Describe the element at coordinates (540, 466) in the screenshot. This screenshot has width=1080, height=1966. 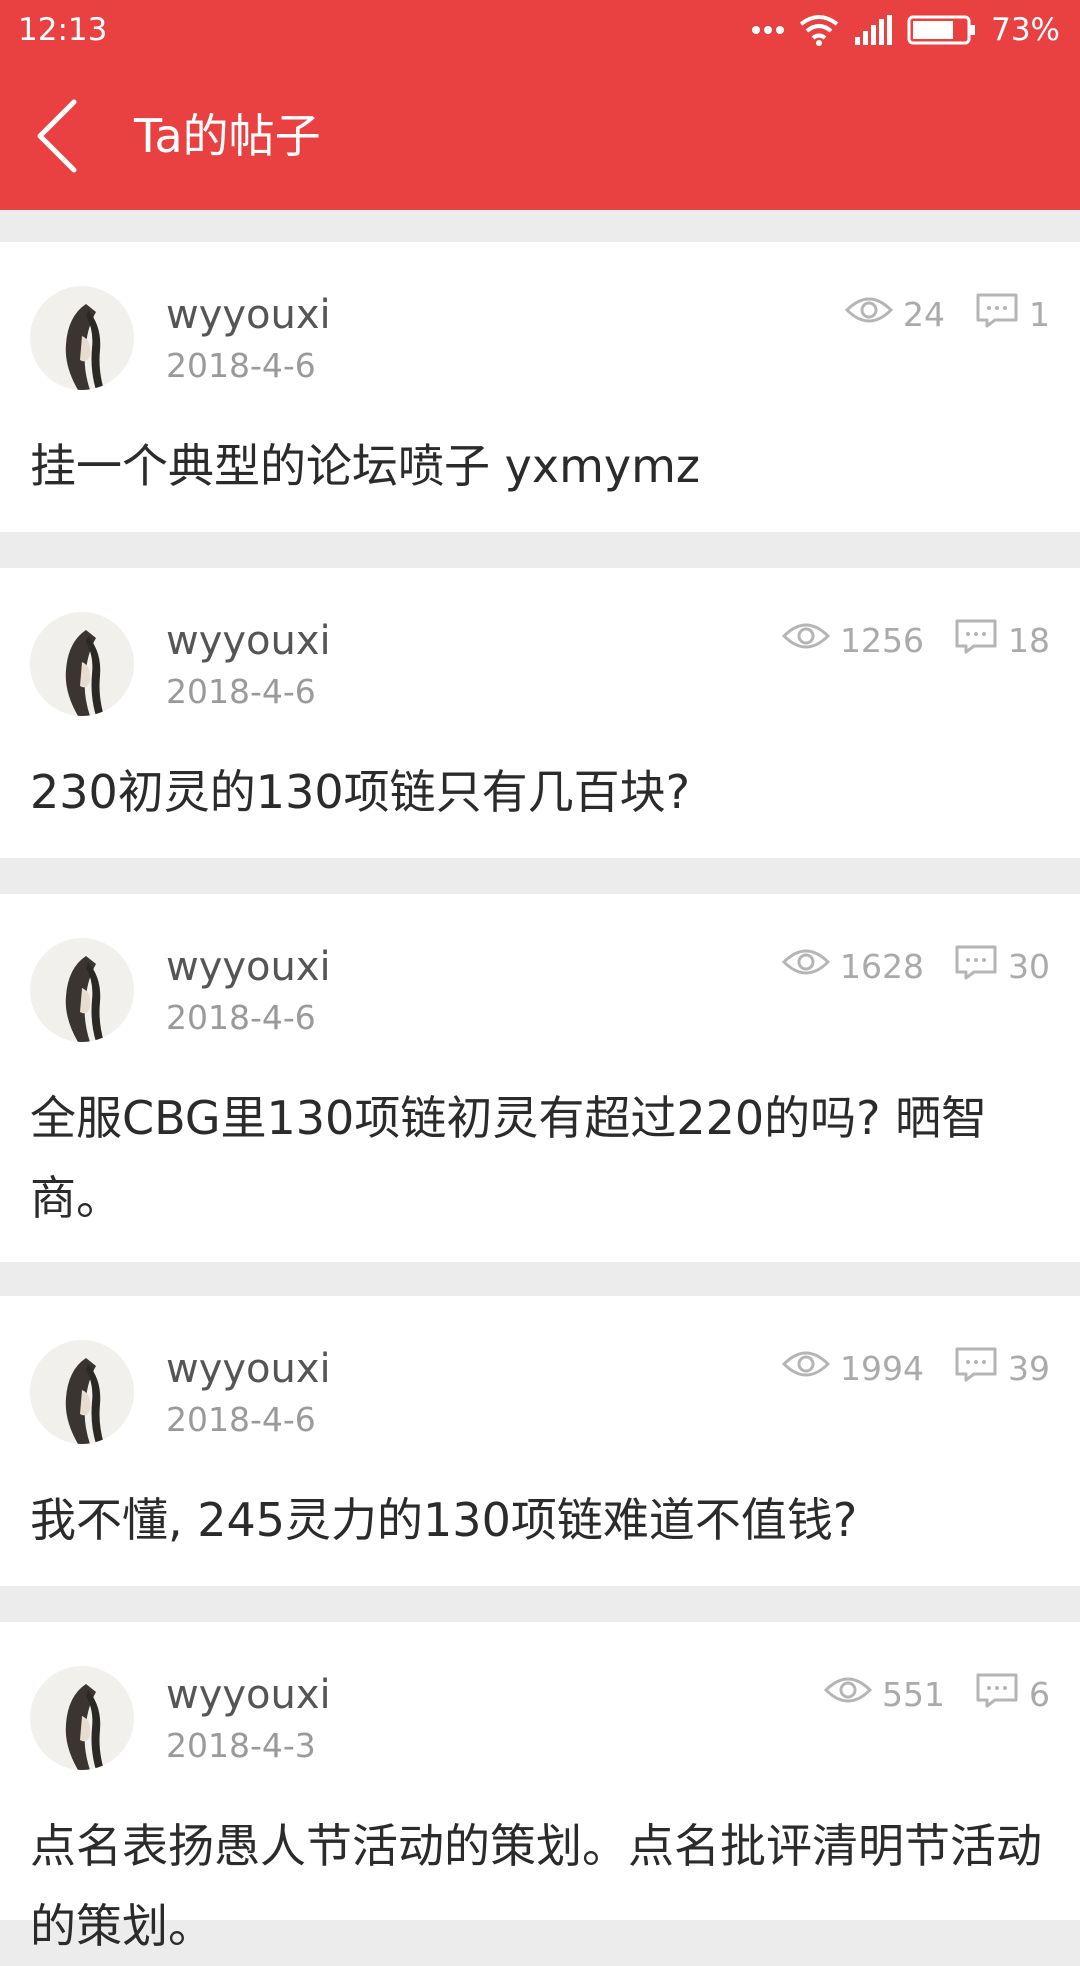
I see `post-title: 挂一个典型的论坛喷子 yxmymz` at that location.